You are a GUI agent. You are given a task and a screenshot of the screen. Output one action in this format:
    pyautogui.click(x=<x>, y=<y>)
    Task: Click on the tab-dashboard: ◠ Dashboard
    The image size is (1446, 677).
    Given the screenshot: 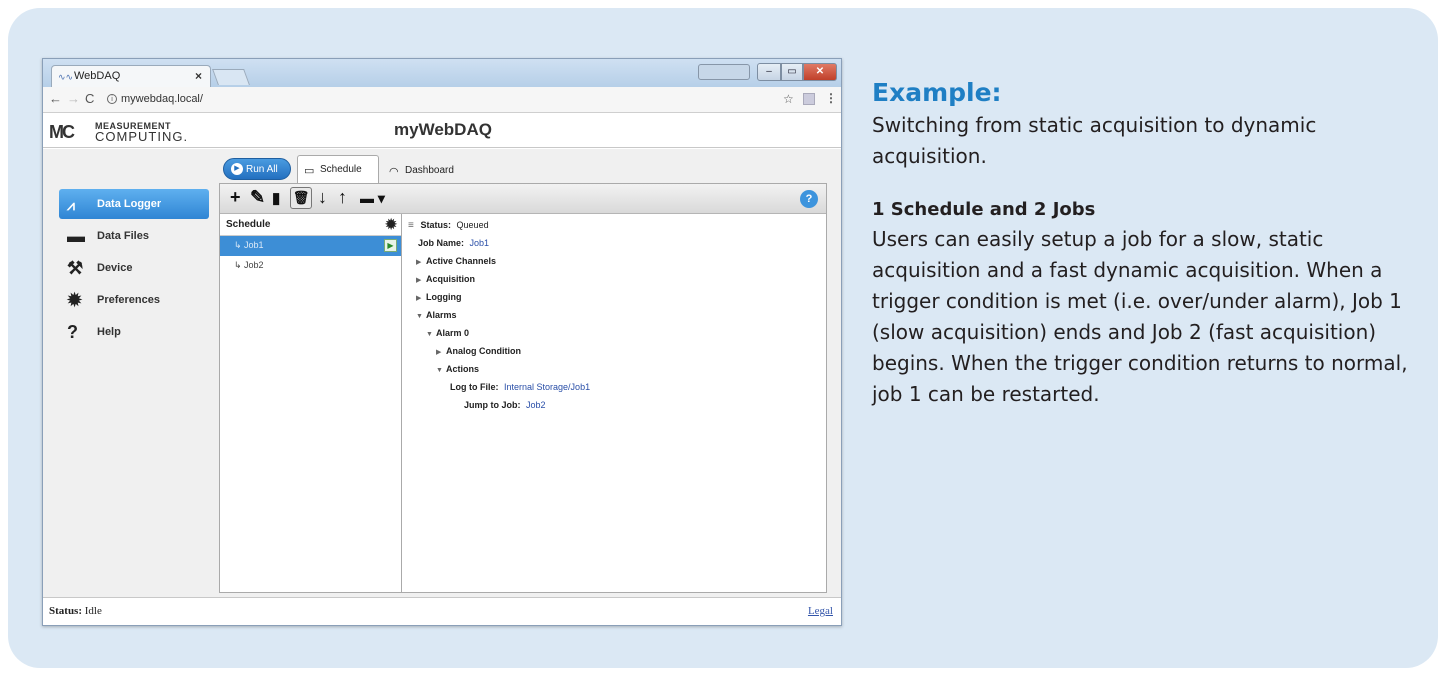 What is the action you would take?
    pyautogui.click(x=428, y=170)
    